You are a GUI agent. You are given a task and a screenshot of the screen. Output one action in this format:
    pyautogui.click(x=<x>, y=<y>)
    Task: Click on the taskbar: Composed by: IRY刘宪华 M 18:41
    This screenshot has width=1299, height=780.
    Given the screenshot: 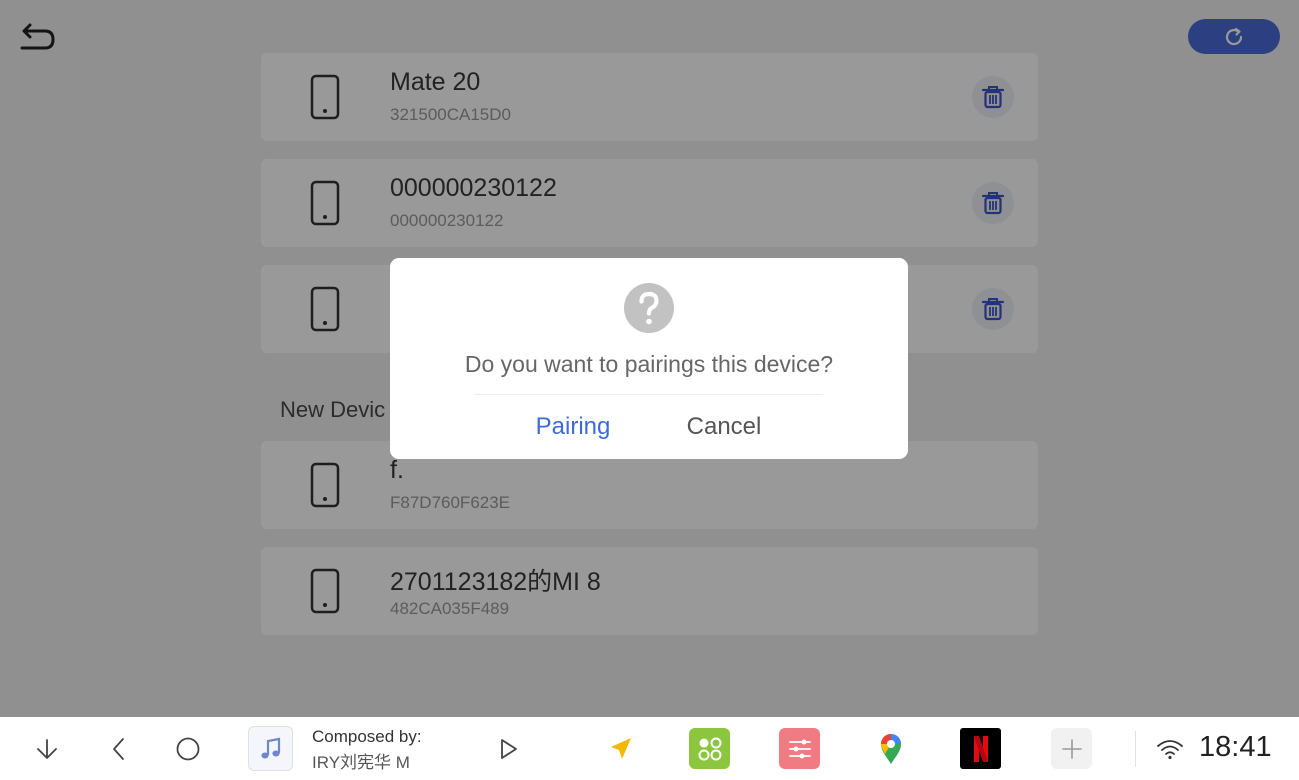 What is the action you would take?
    pyautogui.click(x=649, y=748)
    